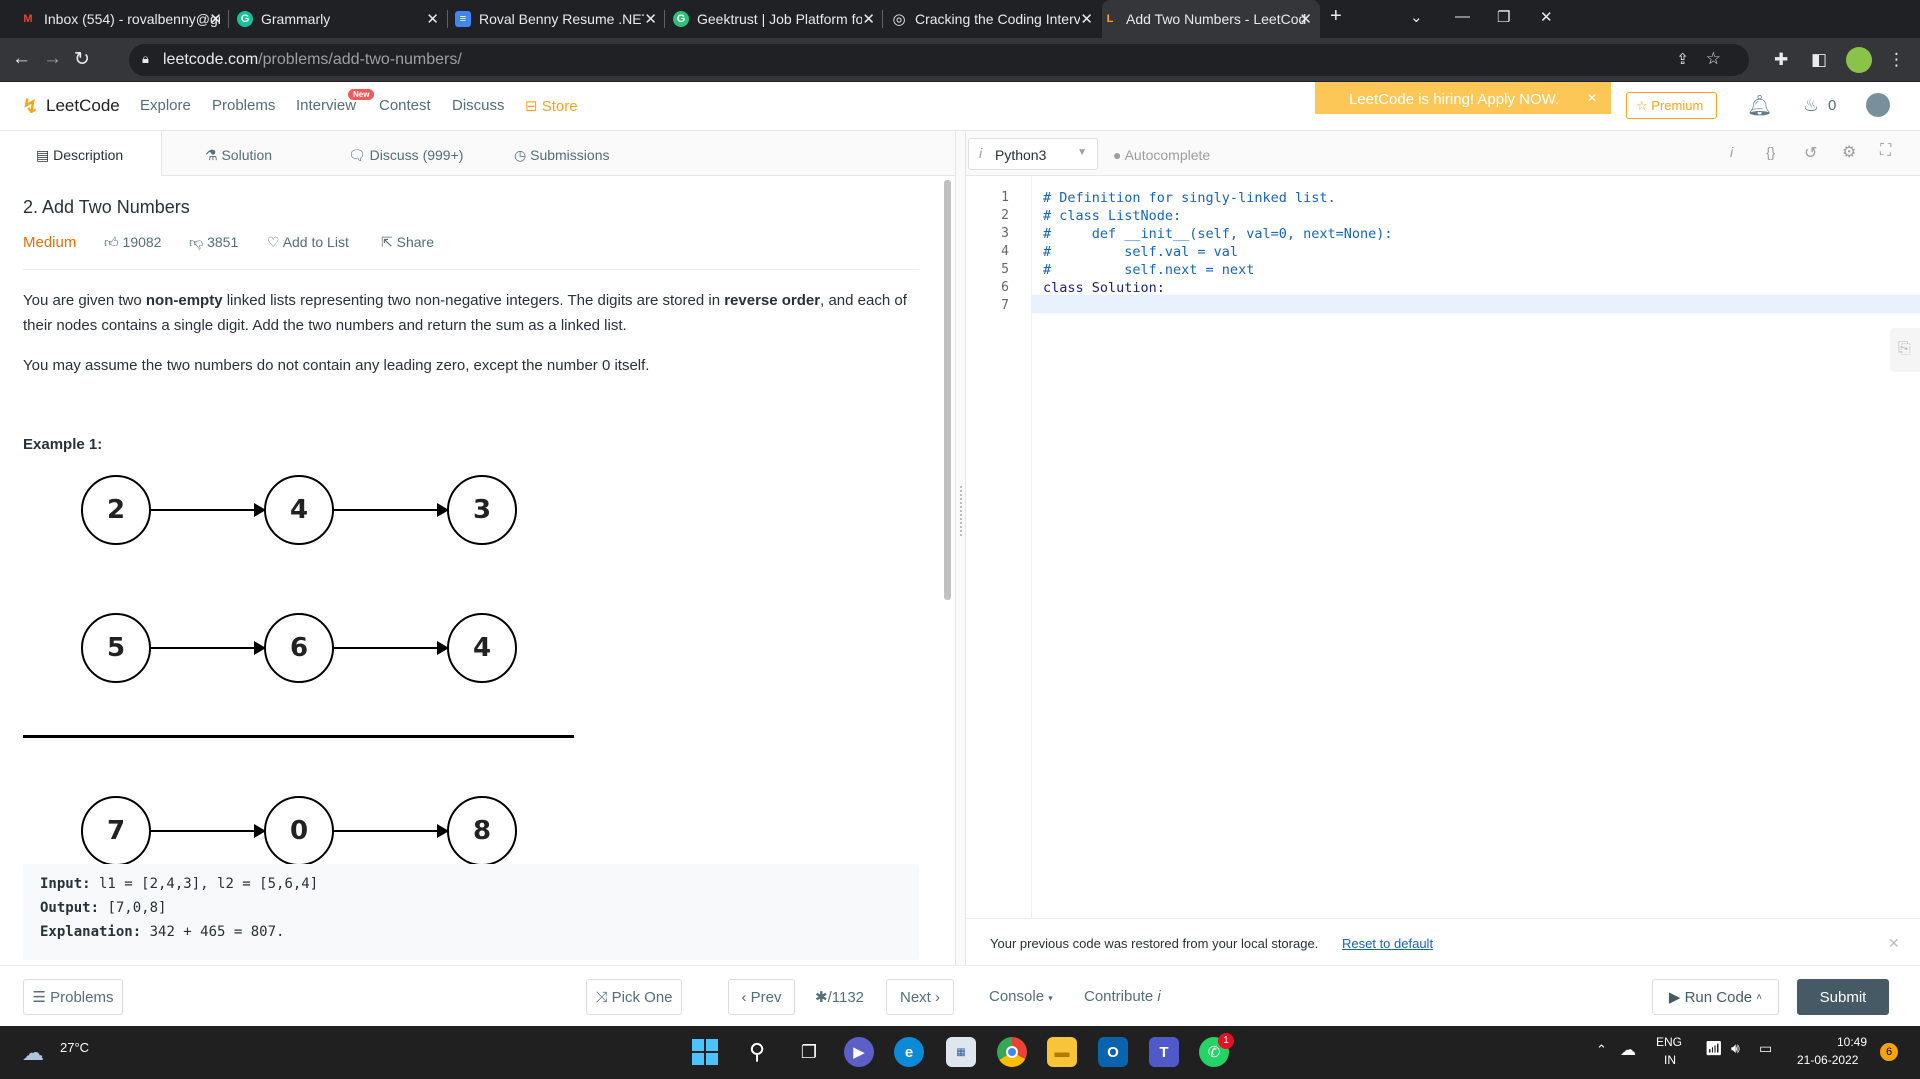 The height and width of the screenshot is (1079, 1920). Describe the element at coordinates (1731, 152) in the screenshot. I see `info-icon: i` at that location.